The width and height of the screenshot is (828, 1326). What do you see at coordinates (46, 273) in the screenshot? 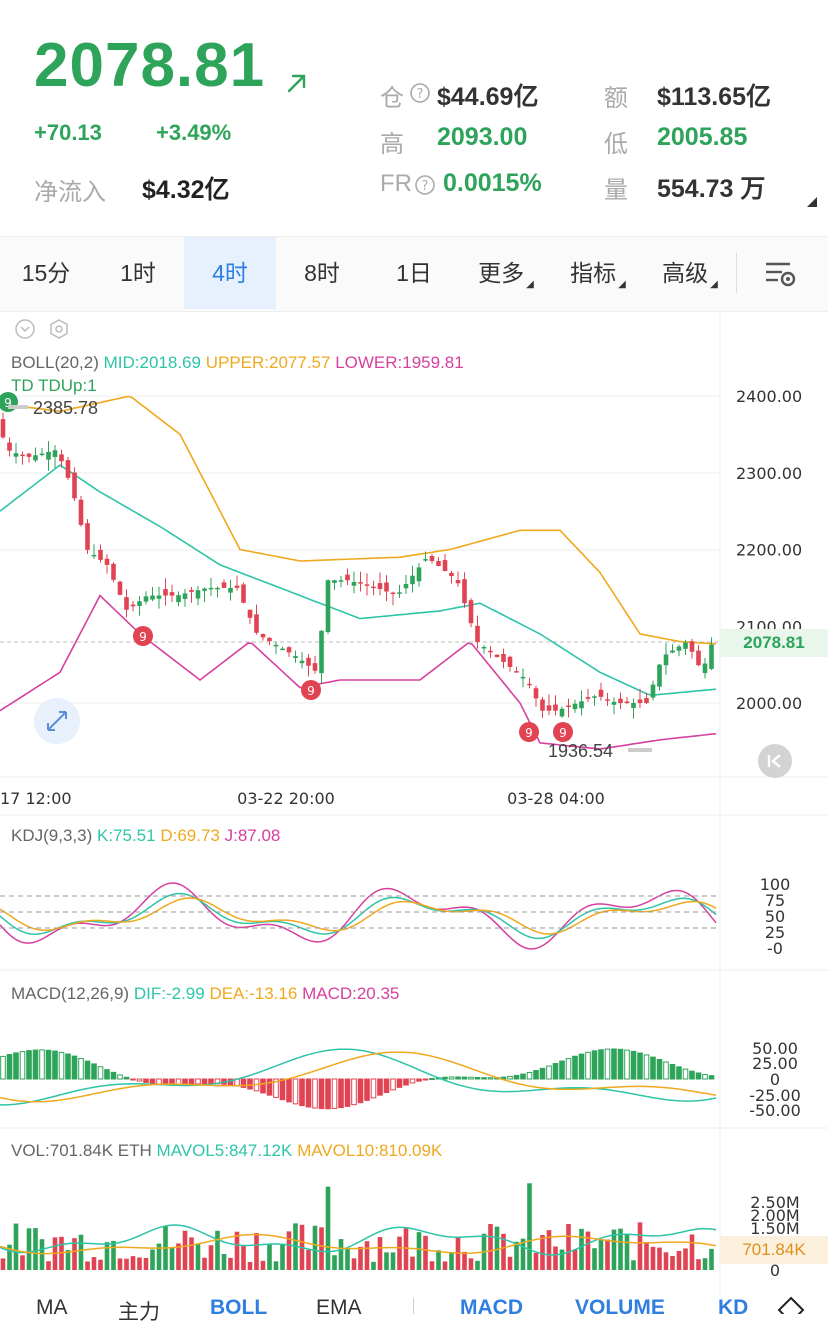
I see `tab-15m: 15分` at bounding box center [46, 273].